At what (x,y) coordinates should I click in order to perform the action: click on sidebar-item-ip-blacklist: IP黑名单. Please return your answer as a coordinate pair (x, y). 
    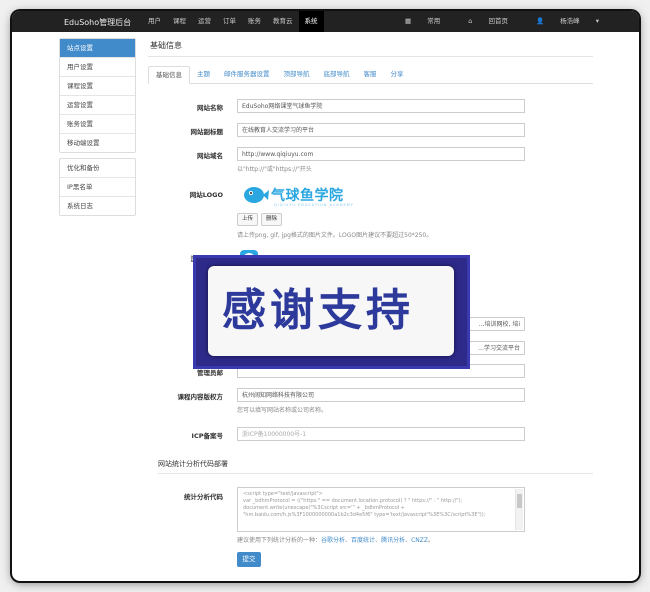
    Looking at the image, I should click on (97, 187).